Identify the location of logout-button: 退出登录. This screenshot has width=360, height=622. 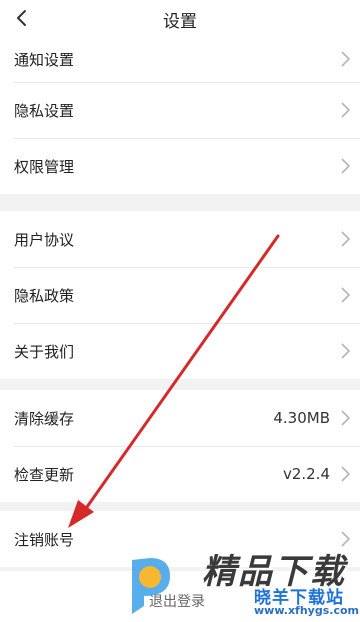
(180, 596).